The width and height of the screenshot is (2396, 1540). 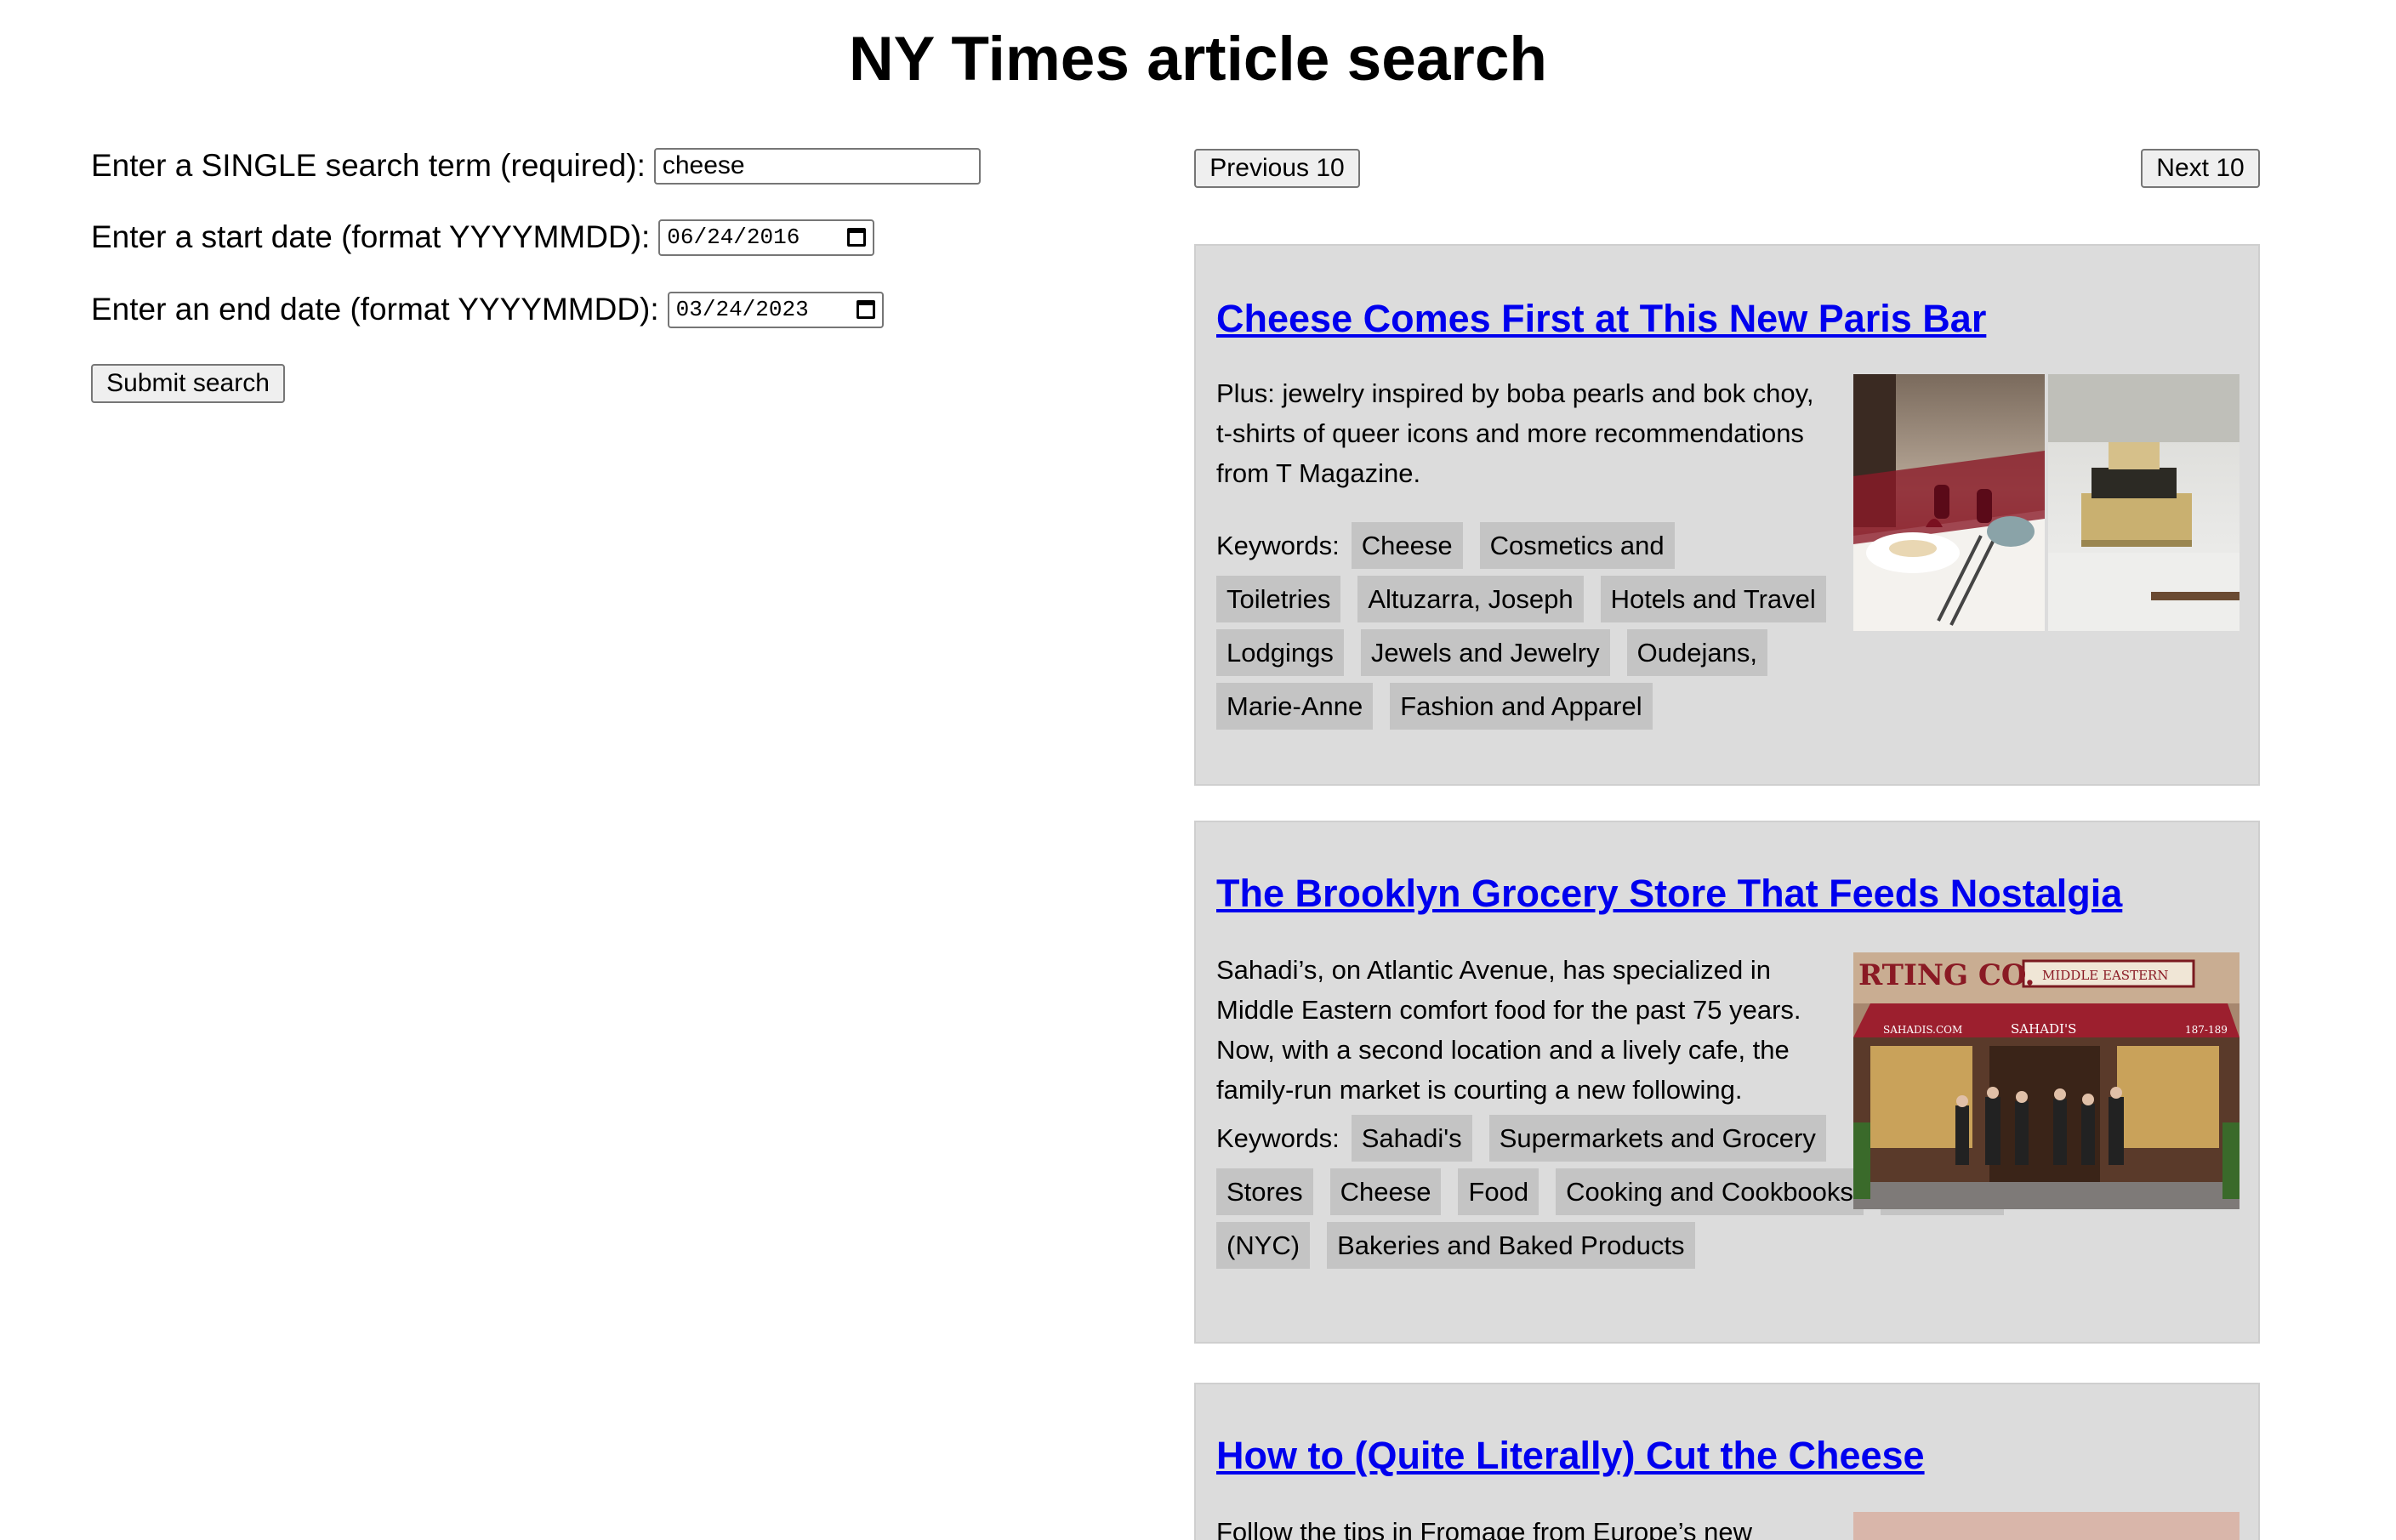 What do you see at coordinates (1277, 168) in the screenshot?
I see `previous-10-button: Previous 10` at bounding box center [1277, 168].